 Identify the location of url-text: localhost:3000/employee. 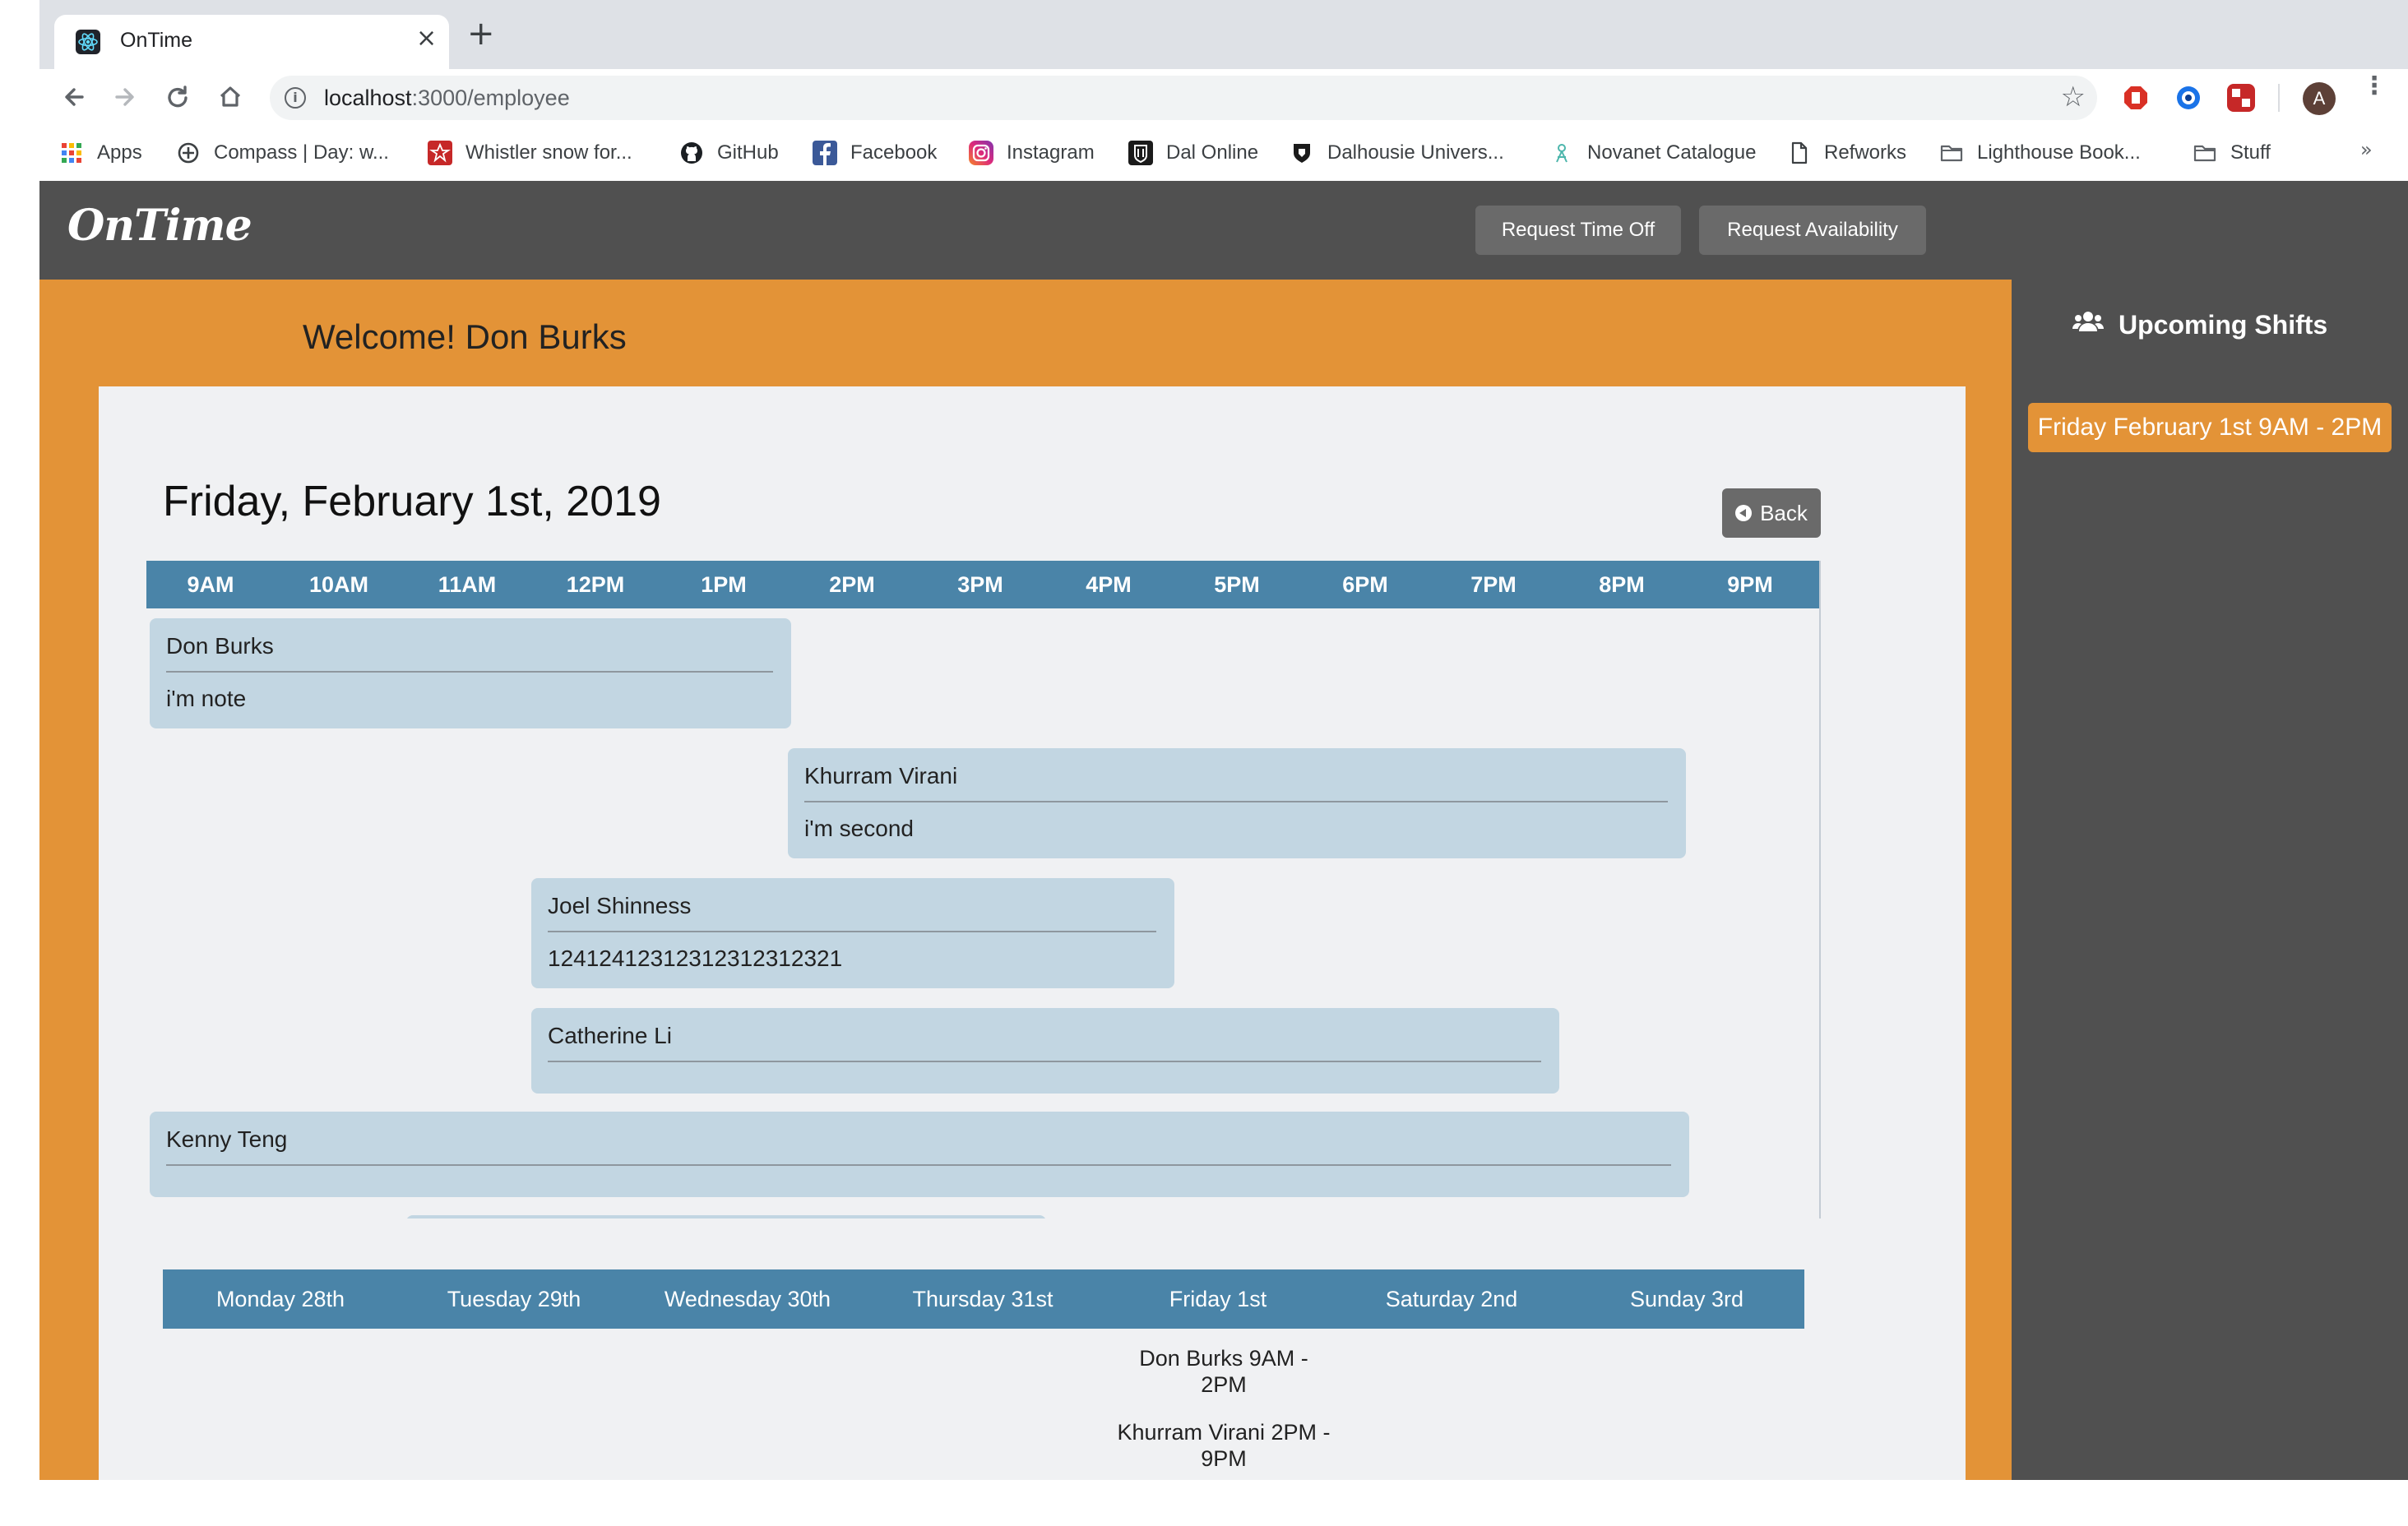
(447, 98).